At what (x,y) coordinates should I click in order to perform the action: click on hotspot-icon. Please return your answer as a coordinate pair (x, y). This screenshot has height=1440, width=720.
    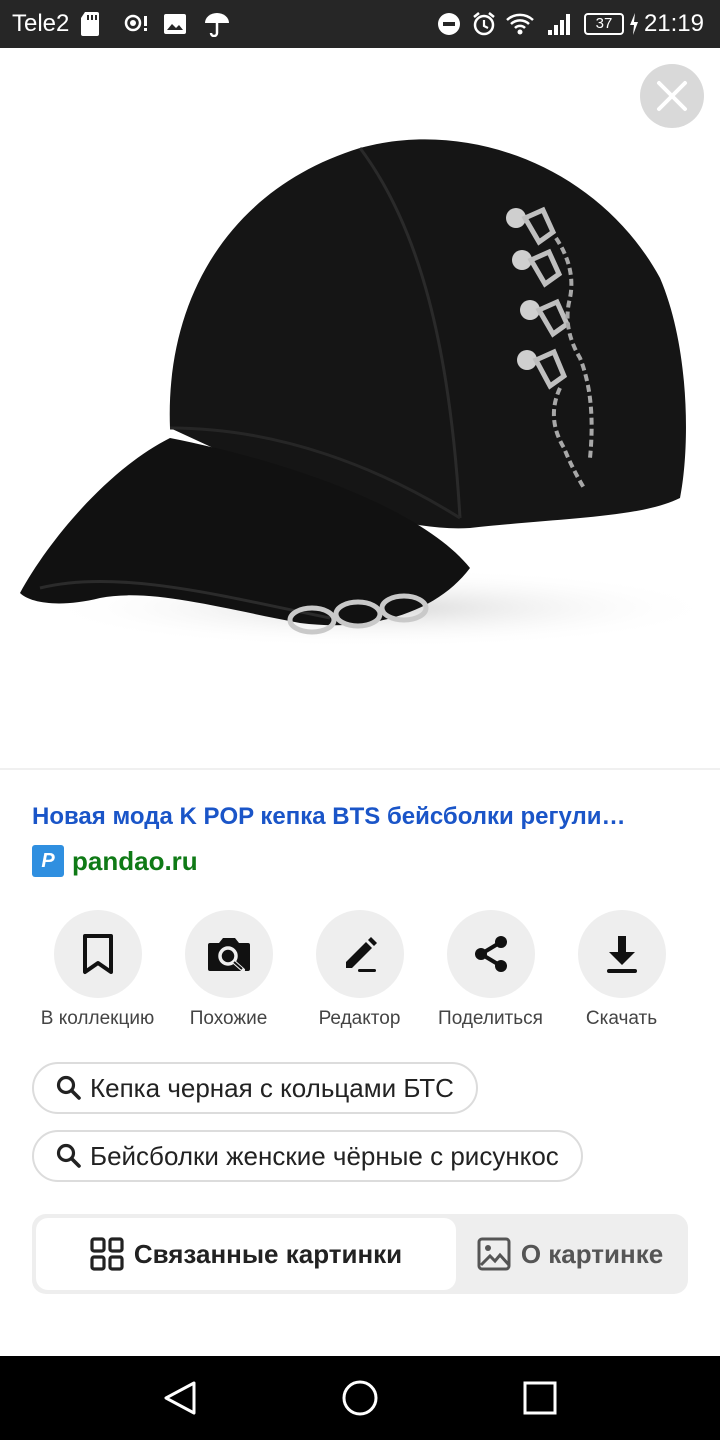
    Looking at the image, I should click on (135, 24).